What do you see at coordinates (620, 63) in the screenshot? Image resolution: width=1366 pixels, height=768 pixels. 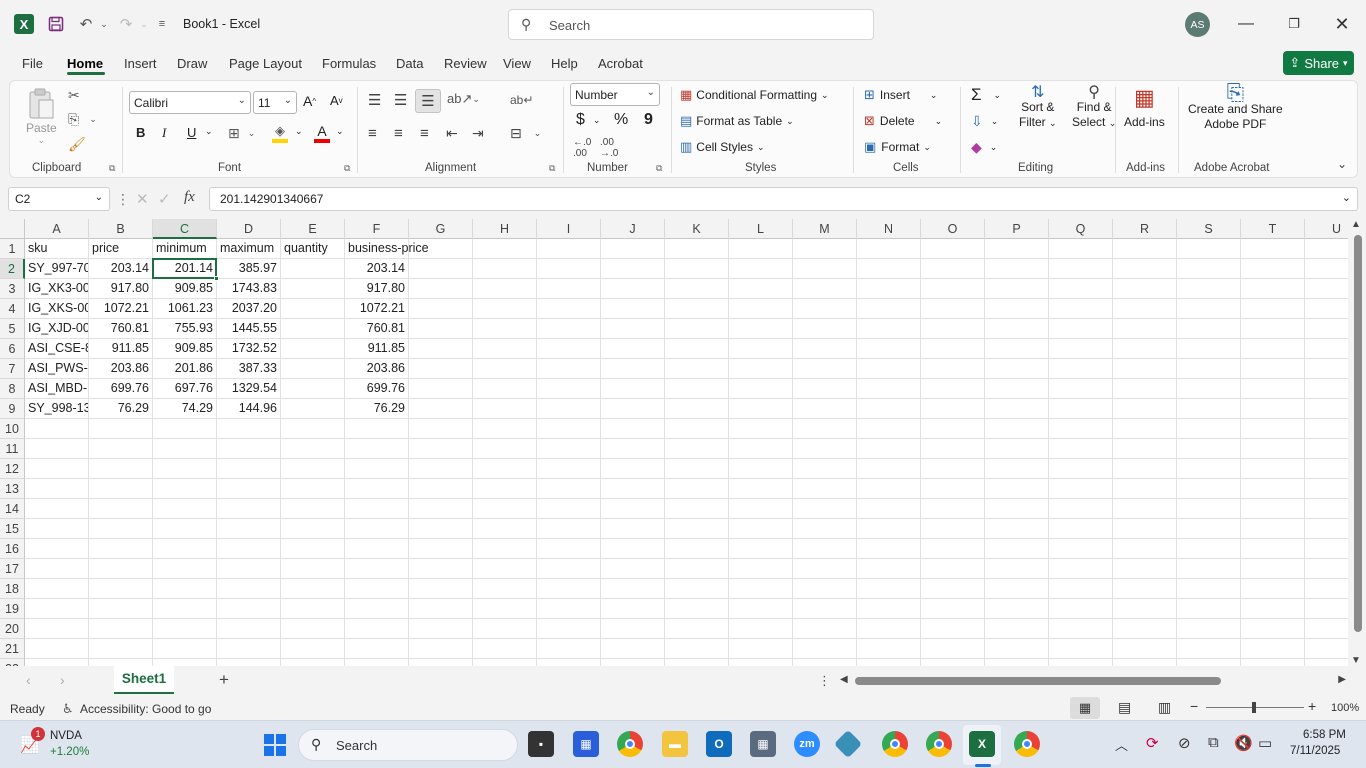 I see `tab-acrobat: Acrobat` at bounding box center [620, 63].